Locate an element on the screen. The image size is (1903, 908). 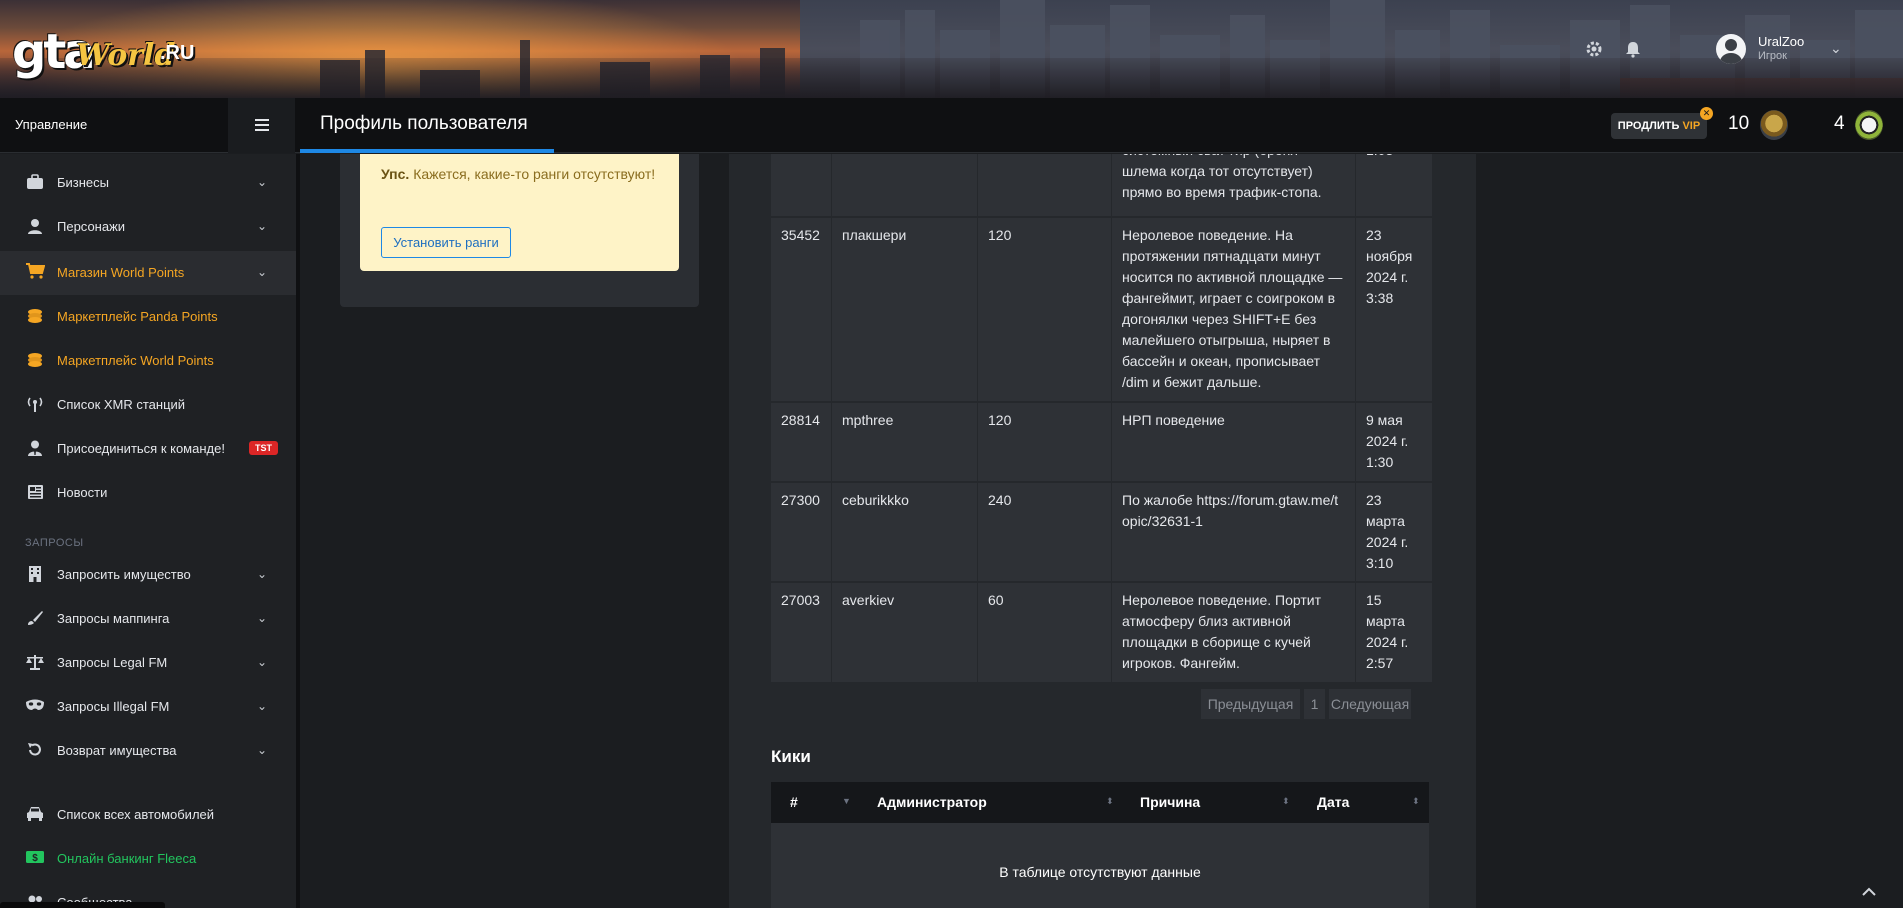
row-date: 15 марта 2024 г. 2:57 is located at coordinates (1393, 632).